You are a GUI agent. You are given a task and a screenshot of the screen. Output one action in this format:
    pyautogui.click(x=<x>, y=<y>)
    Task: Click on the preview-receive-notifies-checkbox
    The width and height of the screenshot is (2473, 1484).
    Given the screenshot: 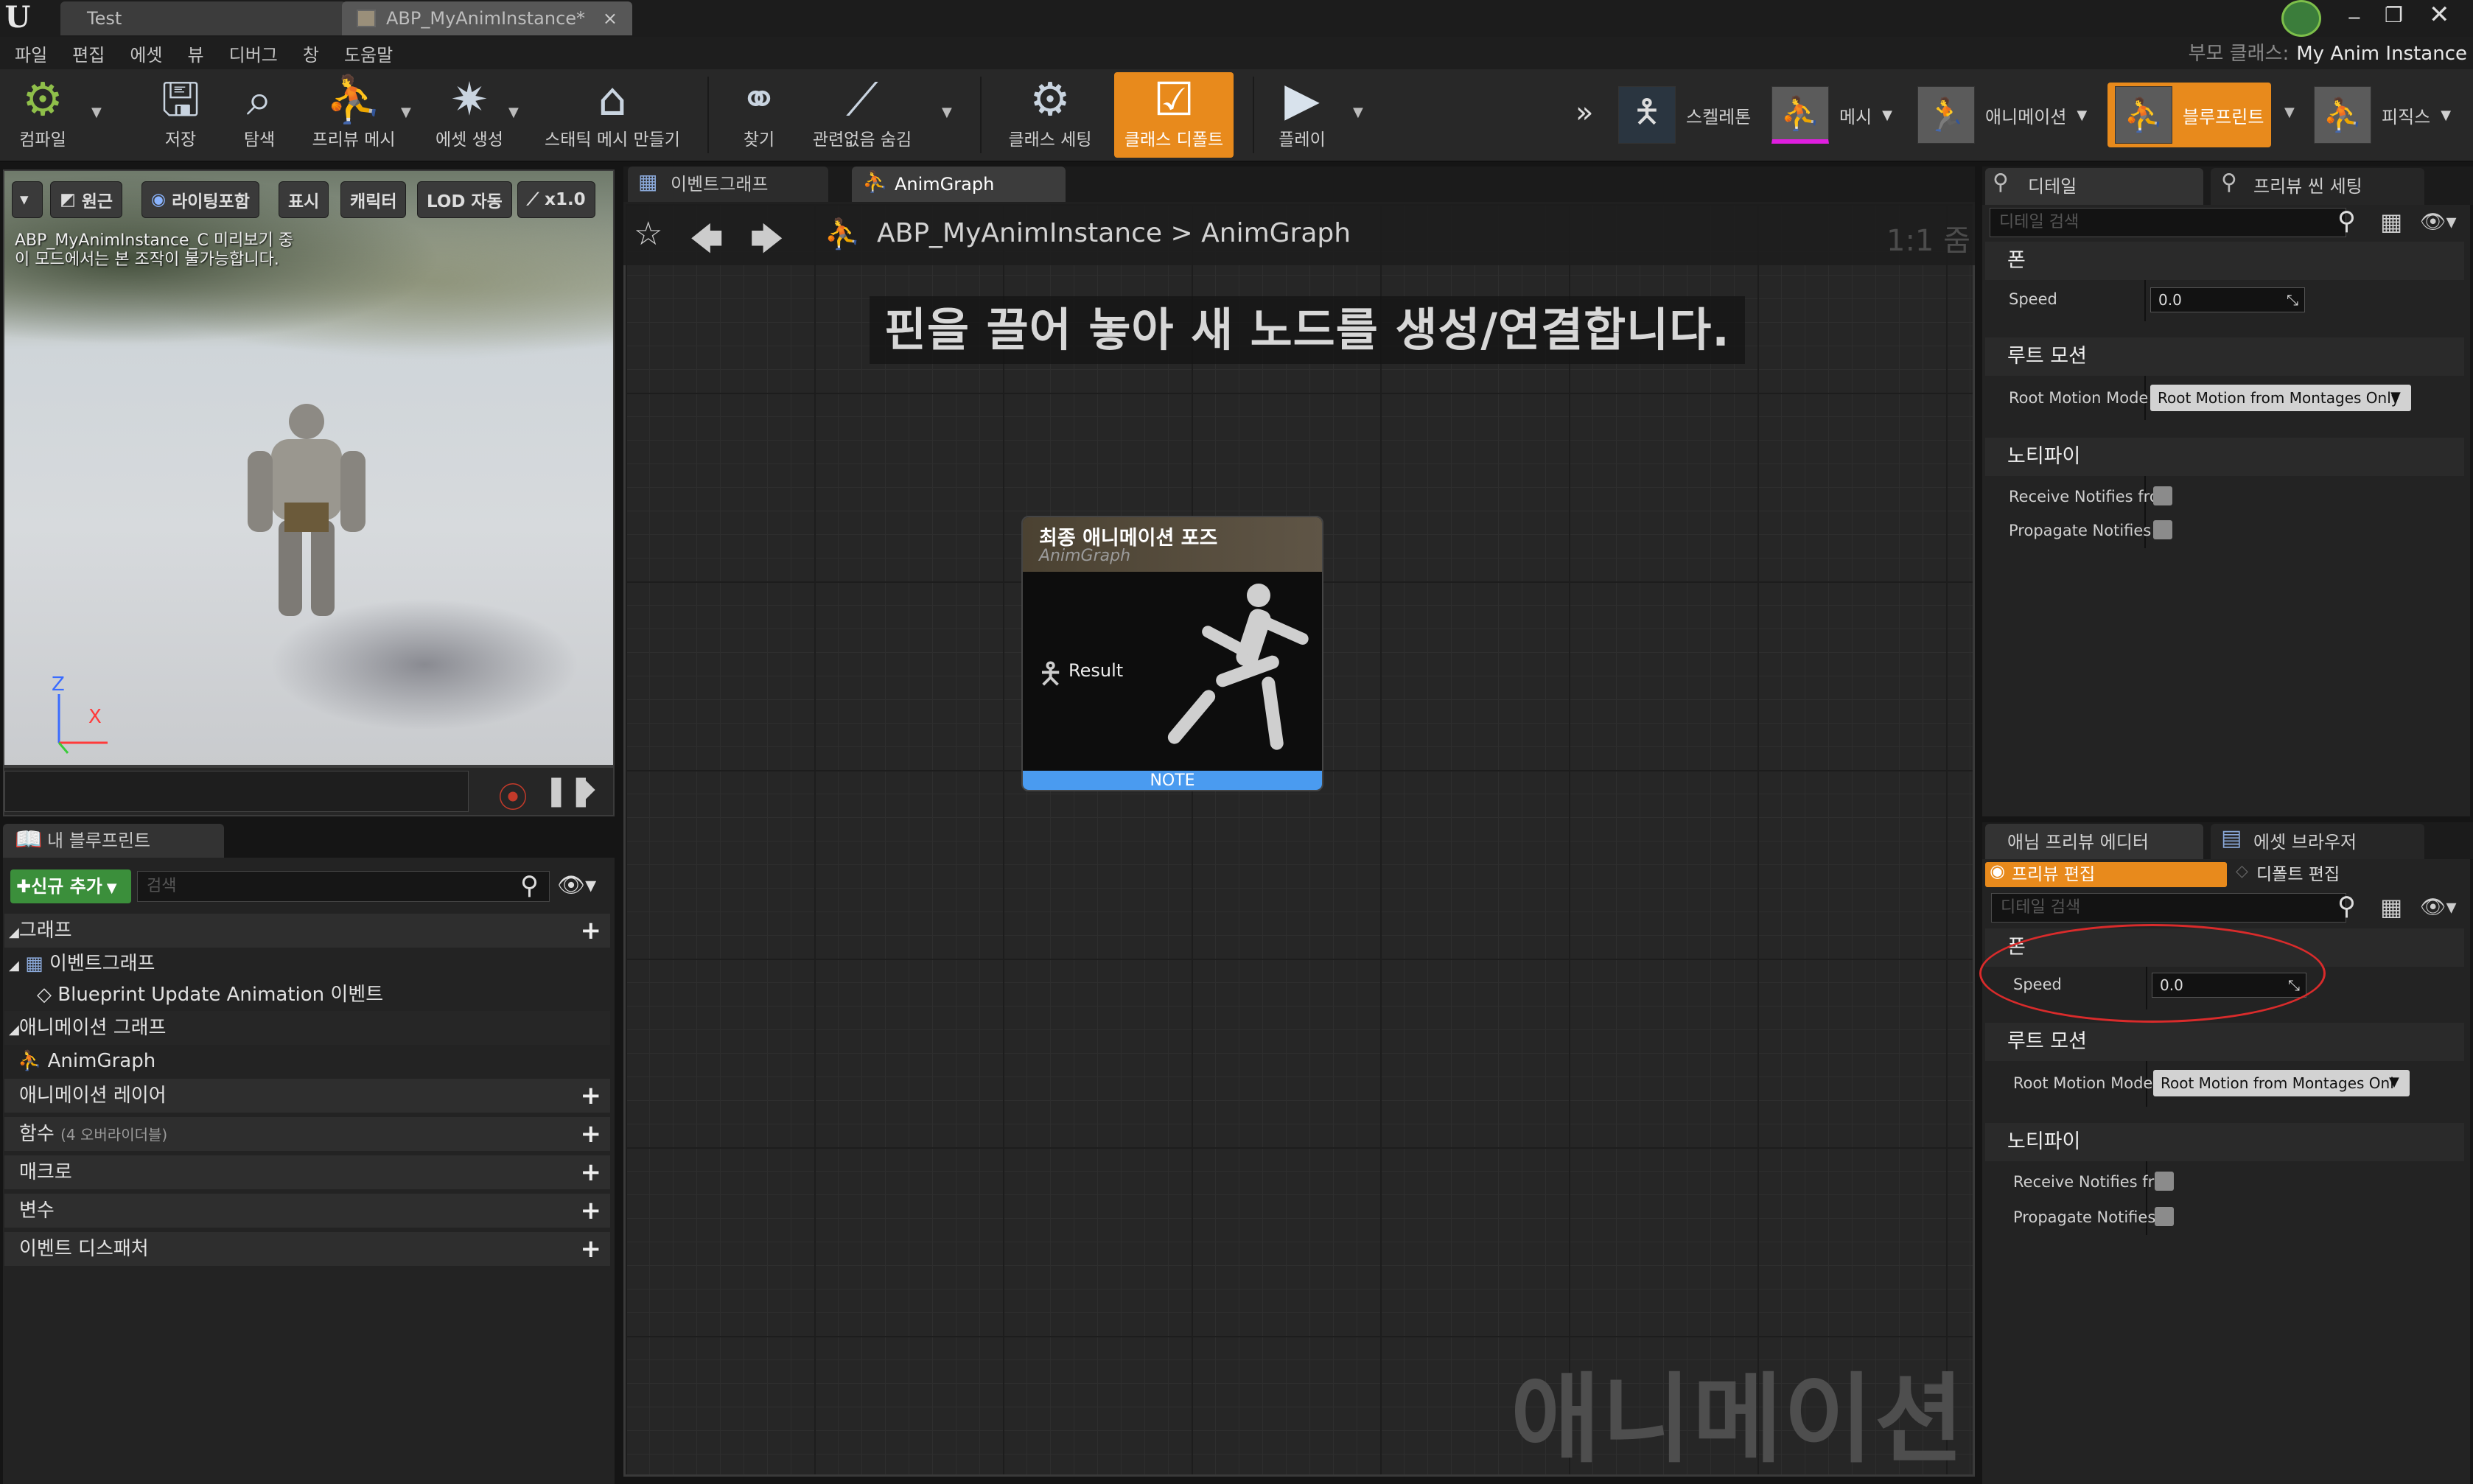 What is the action you would take?
    pyautogui.click(x=2164, y=1181)
    